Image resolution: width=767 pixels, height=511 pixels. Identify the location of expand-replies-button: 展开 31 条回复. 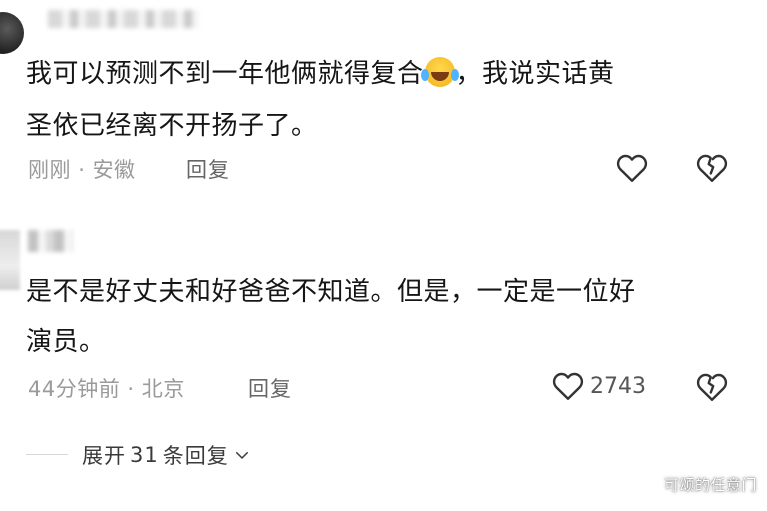
(166, 455).